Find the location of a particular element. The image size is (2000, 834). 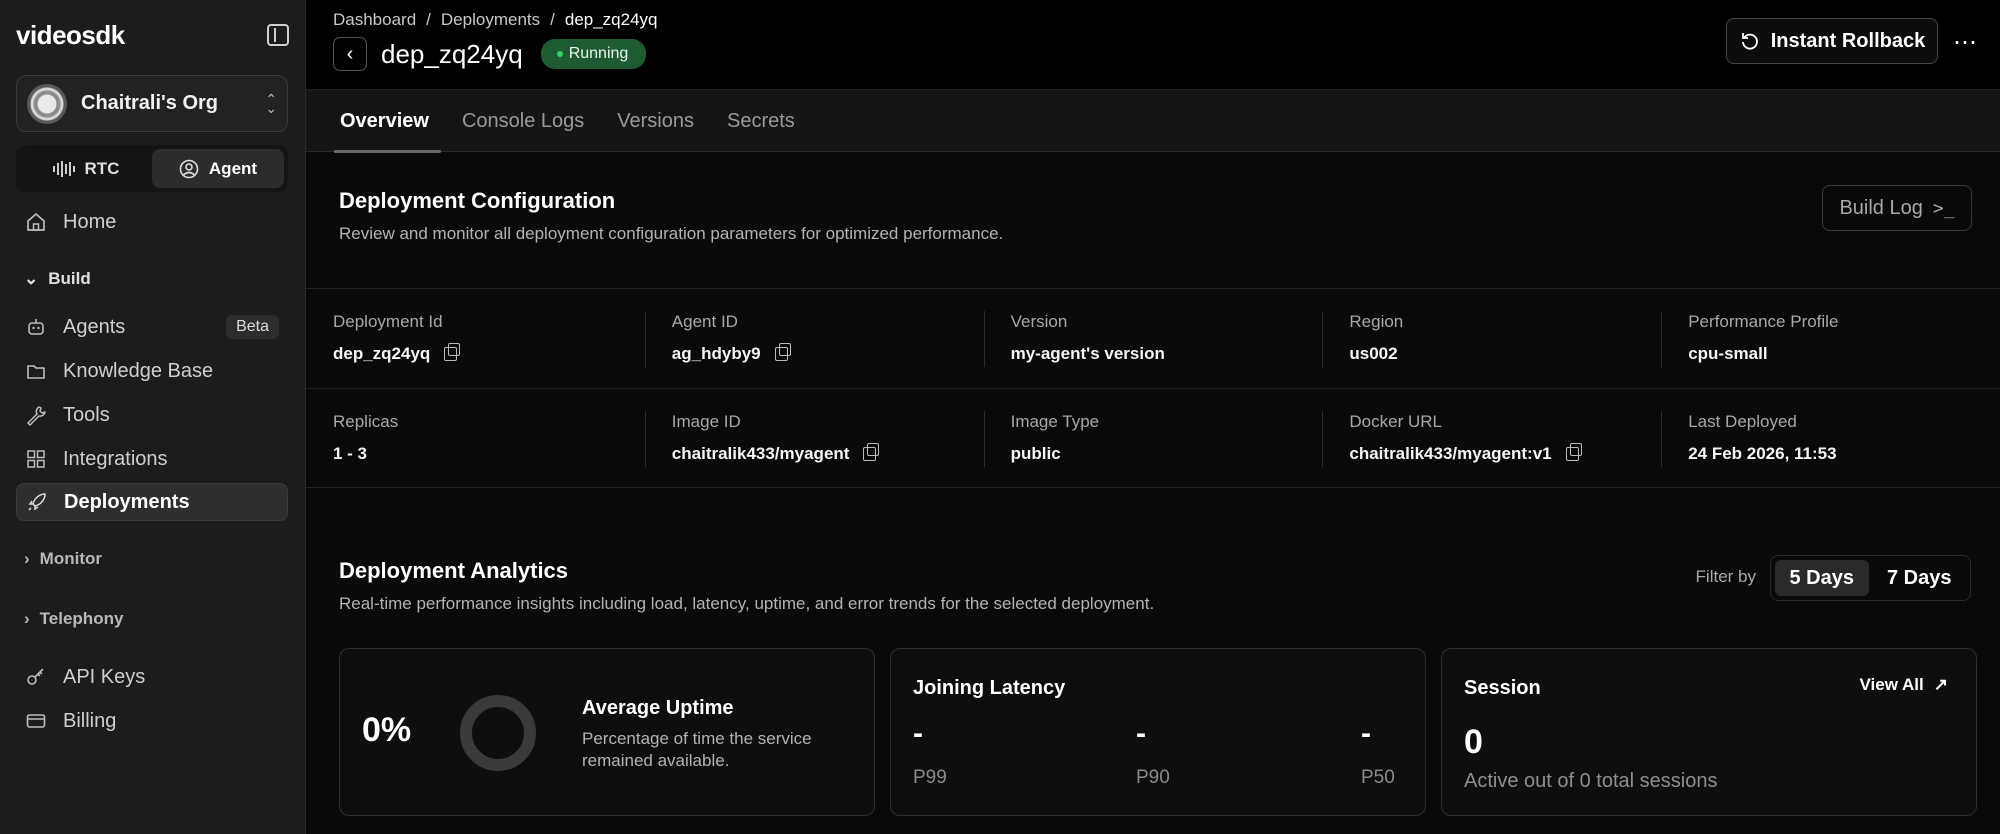

back-button: ‹ is located at coordinates (350, 54).